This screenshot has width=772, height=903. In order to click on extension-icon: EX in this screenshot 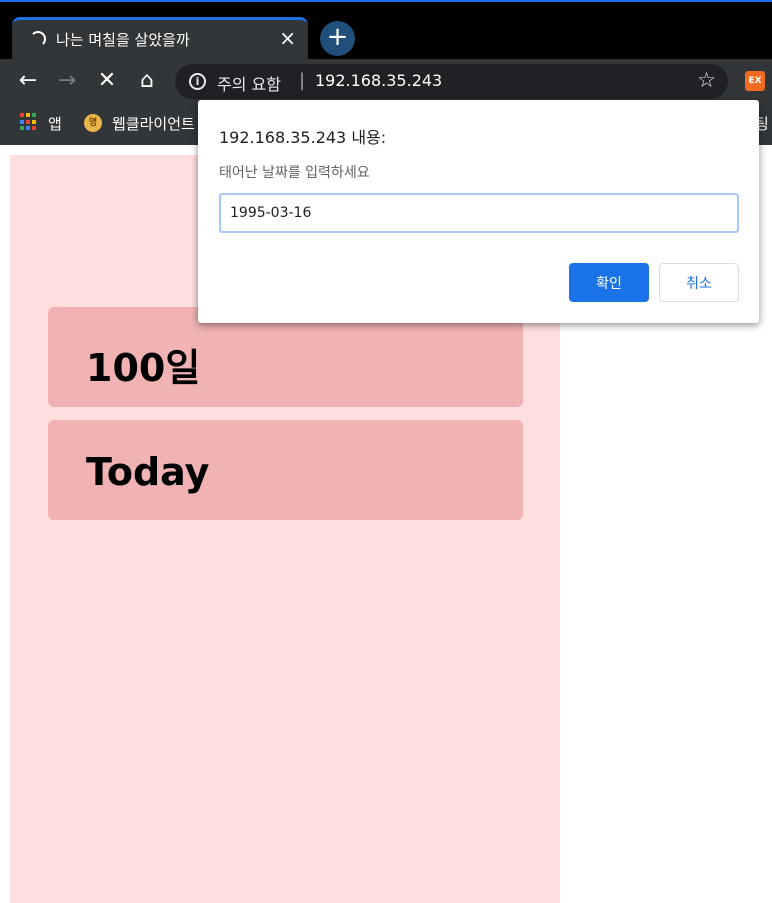, I will do `click(755, 81)`.